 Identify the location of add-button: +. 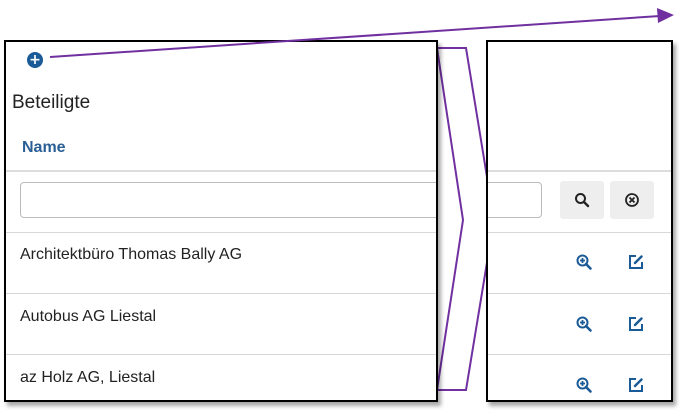
(35, 60).